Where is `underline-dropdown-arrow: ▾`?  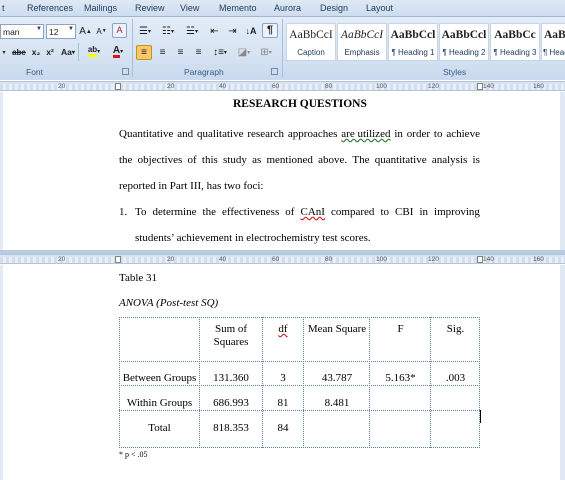
underline-dropdown-arrow: ▾ is located at coordinates (4, 52).